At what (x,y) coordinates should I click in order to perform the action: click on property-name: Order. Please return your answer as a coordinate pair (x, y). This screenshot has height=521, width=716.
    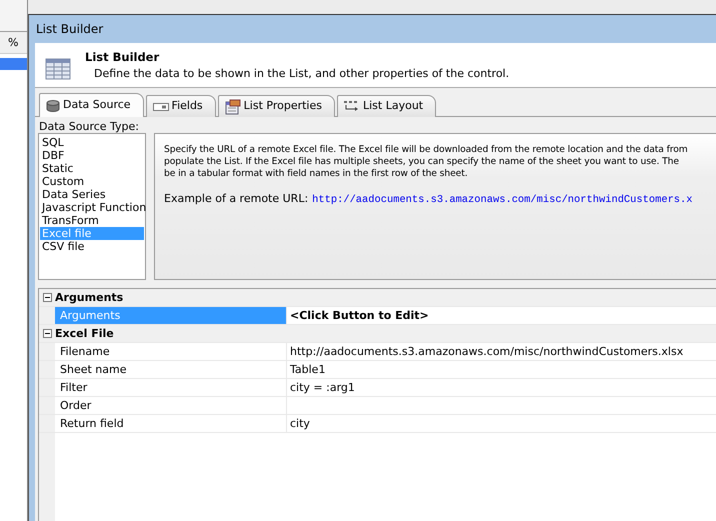
    Looking at the image, I should click on (171, 405).